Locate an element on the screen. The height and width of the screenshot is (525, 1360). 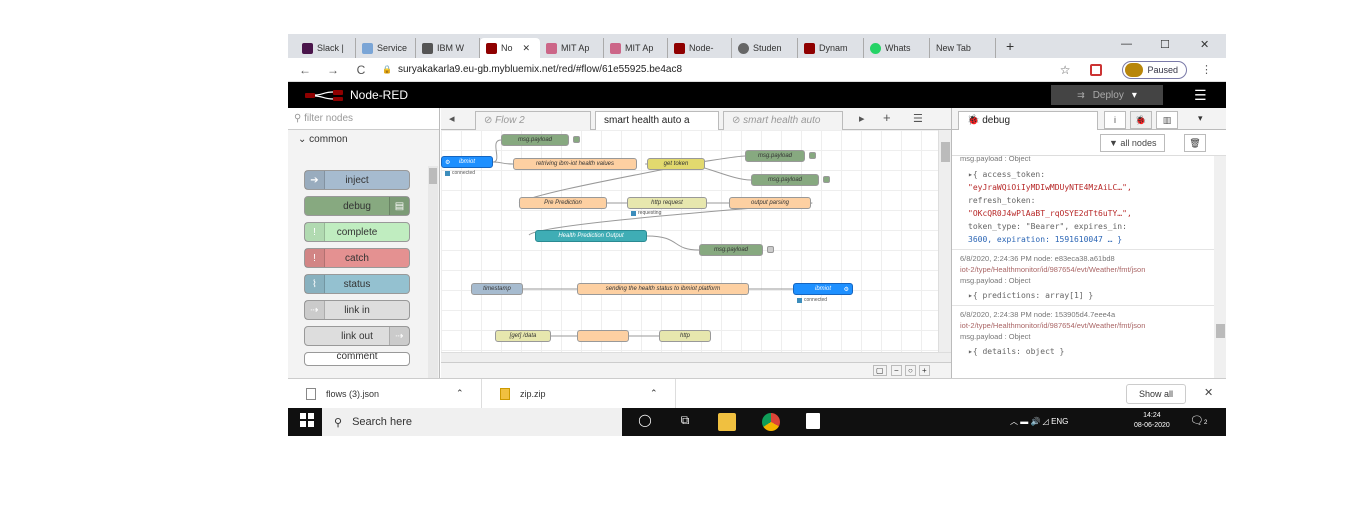
palette-node-catch: ! catch is located at coordinates (357, 258).